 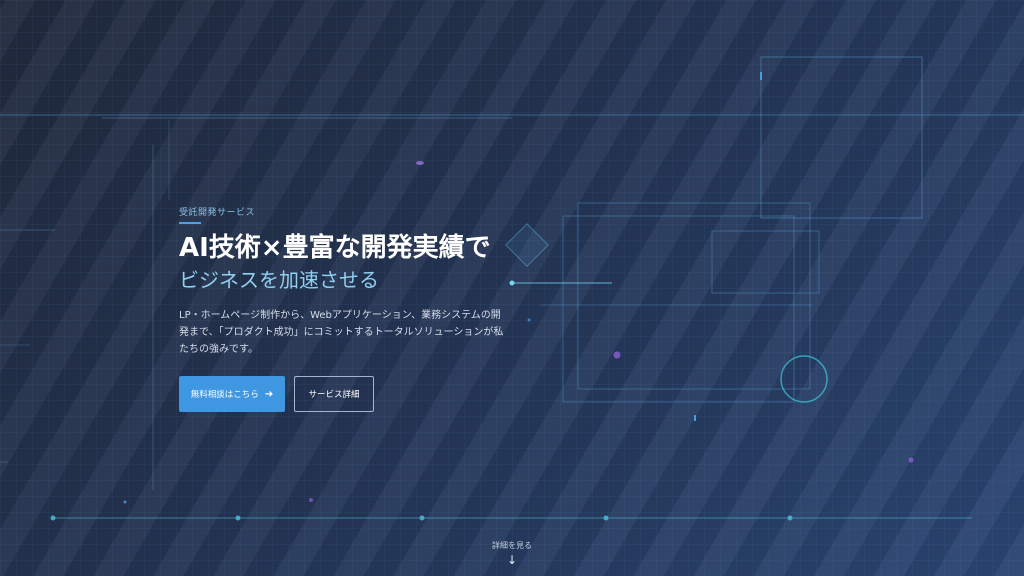 What do you see at coordinates (344, 263) in the screenshot?
I see `hero-title: AI技術×豊富な開発実績で ビジネスを加速させる` at bounding box center [344, 263].